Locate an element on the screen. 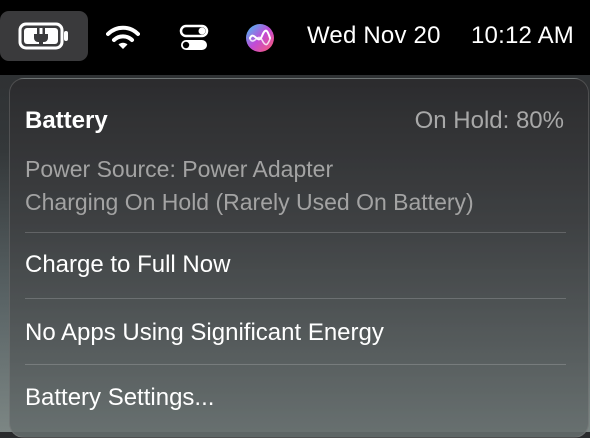  power-source-text: Power Source: Power Adapter is located at coordinates (179, 169).